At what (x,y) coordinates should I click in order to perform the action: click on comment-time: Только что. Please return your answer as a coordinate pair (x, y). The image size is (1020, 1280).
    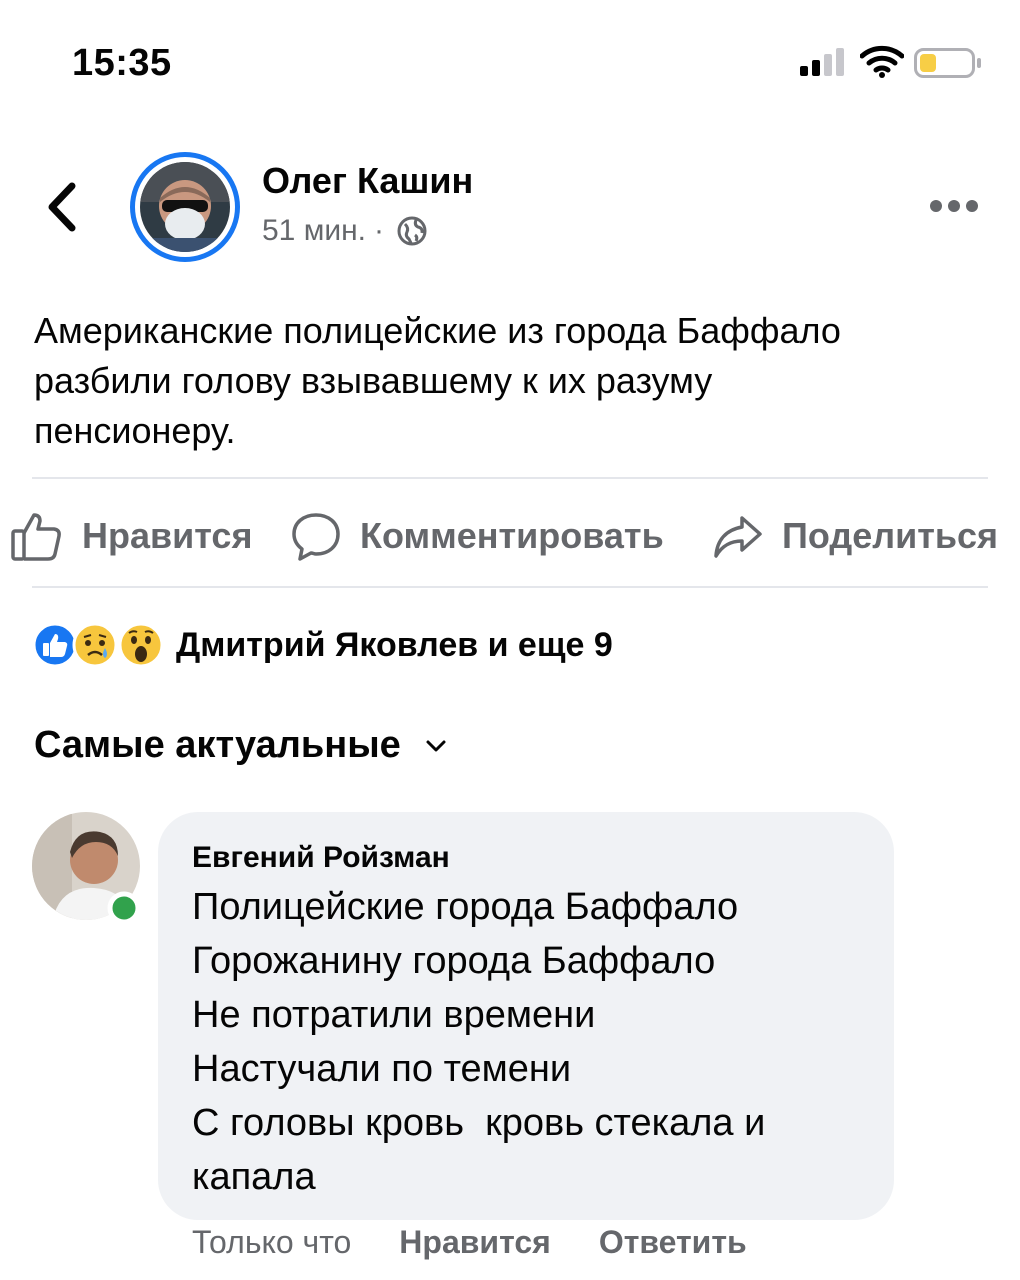
    Looking at the image, I should click on (271, 1242).